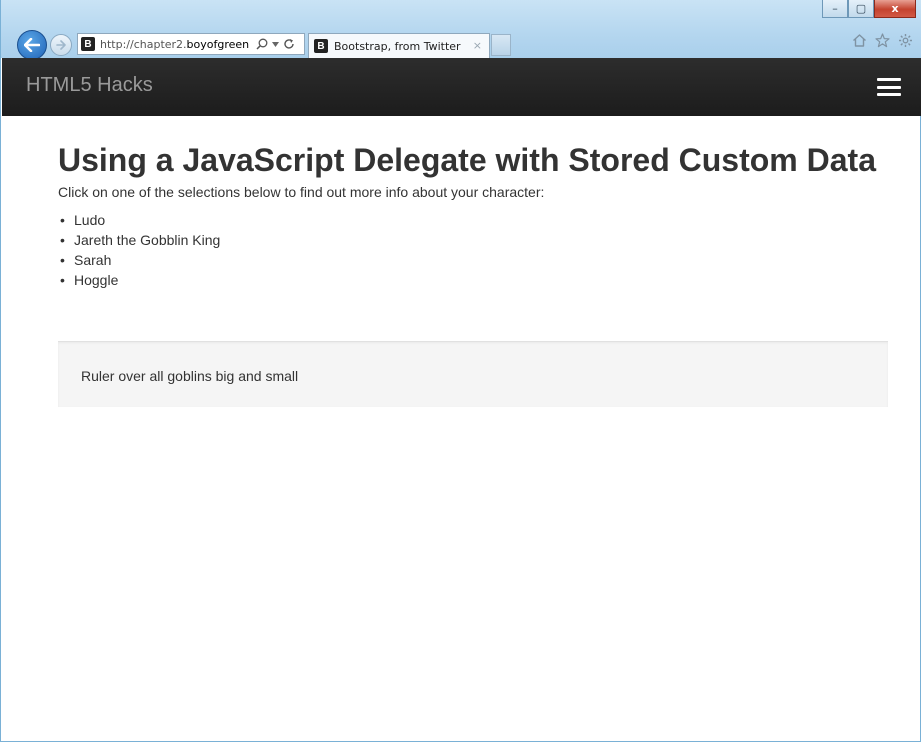  Describe the element at coordinates (473, 240) in the screenshot. I see `character-item-jareth: Jareth the Gobblin King` at that location.